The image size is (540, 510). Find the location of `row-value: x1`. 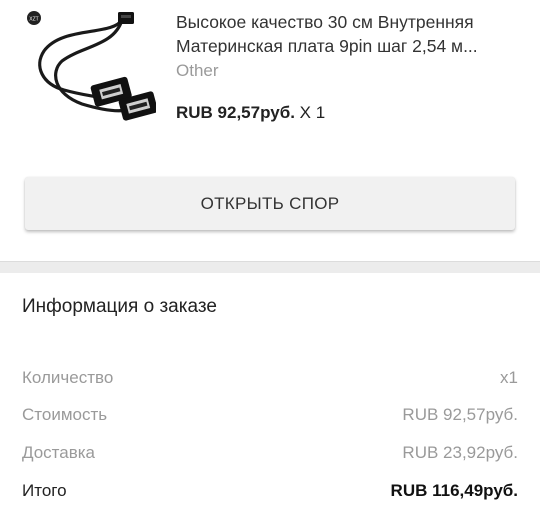

row-value: x1 is located at coordinates (509, 377).